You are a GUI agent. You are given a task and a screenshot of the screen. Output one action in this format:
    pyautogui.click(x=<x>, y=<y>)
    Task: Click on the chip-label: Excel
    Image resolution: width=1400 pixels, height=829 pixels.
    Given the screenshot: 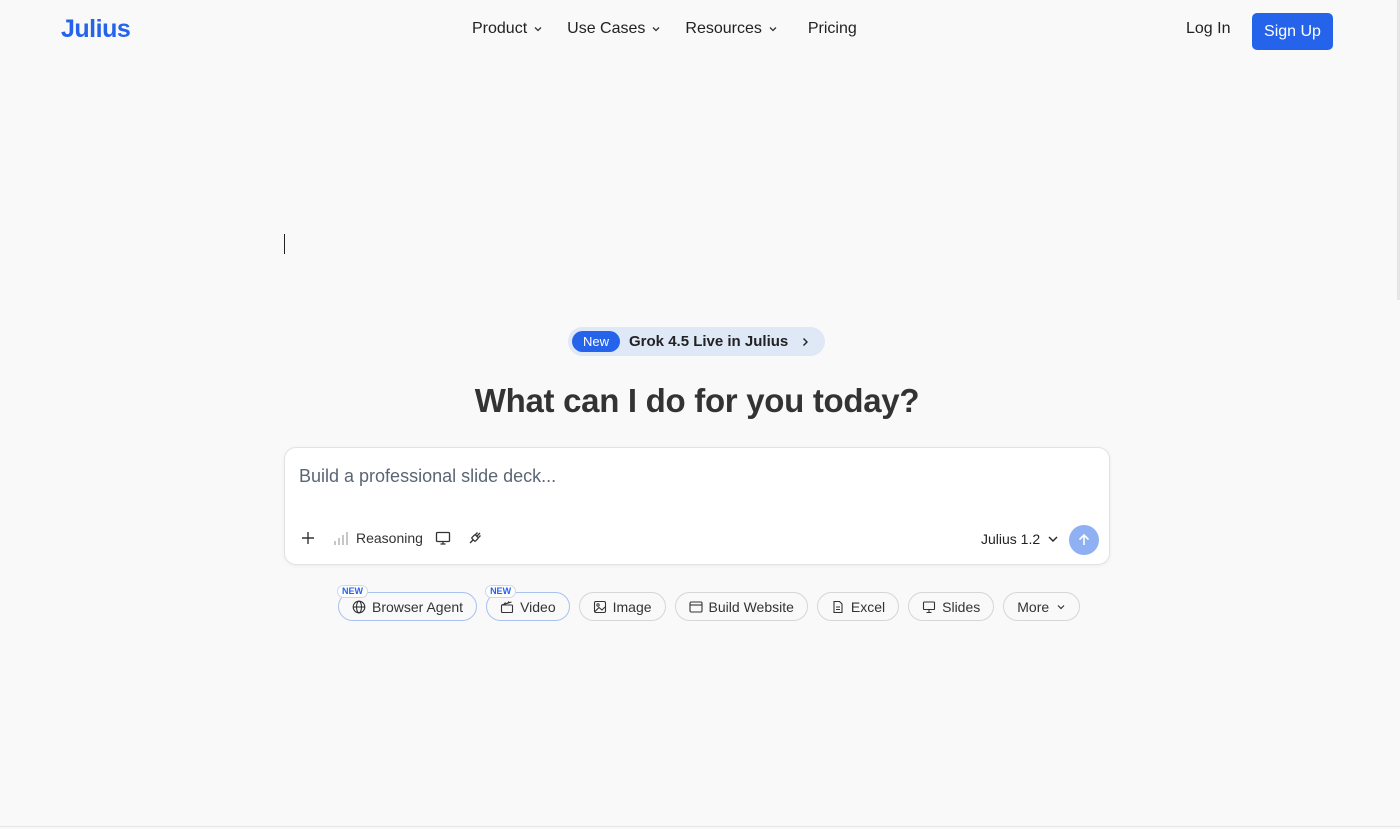 What is the action you would take?
    pyautogui.click(x=868, y=606)
    